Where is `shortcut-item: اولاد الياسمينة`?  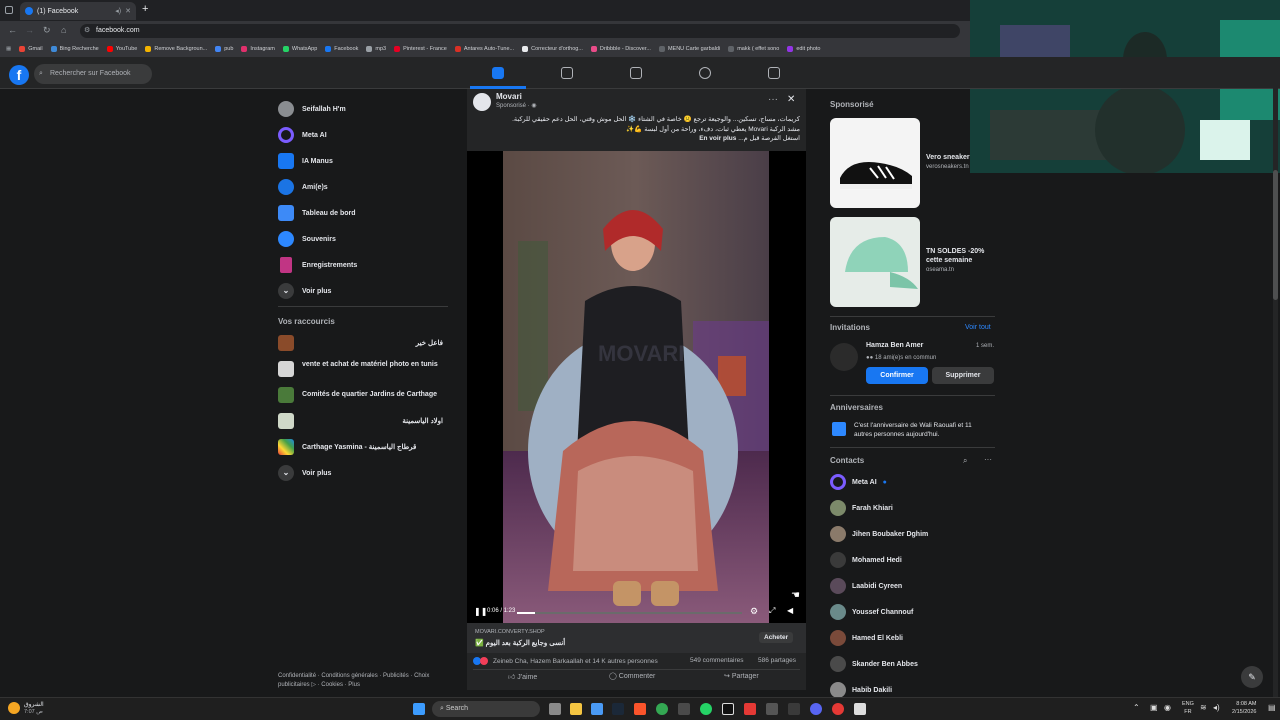 shortcut-item: اولاد الياسمينة is located at coordinates (360, 421).